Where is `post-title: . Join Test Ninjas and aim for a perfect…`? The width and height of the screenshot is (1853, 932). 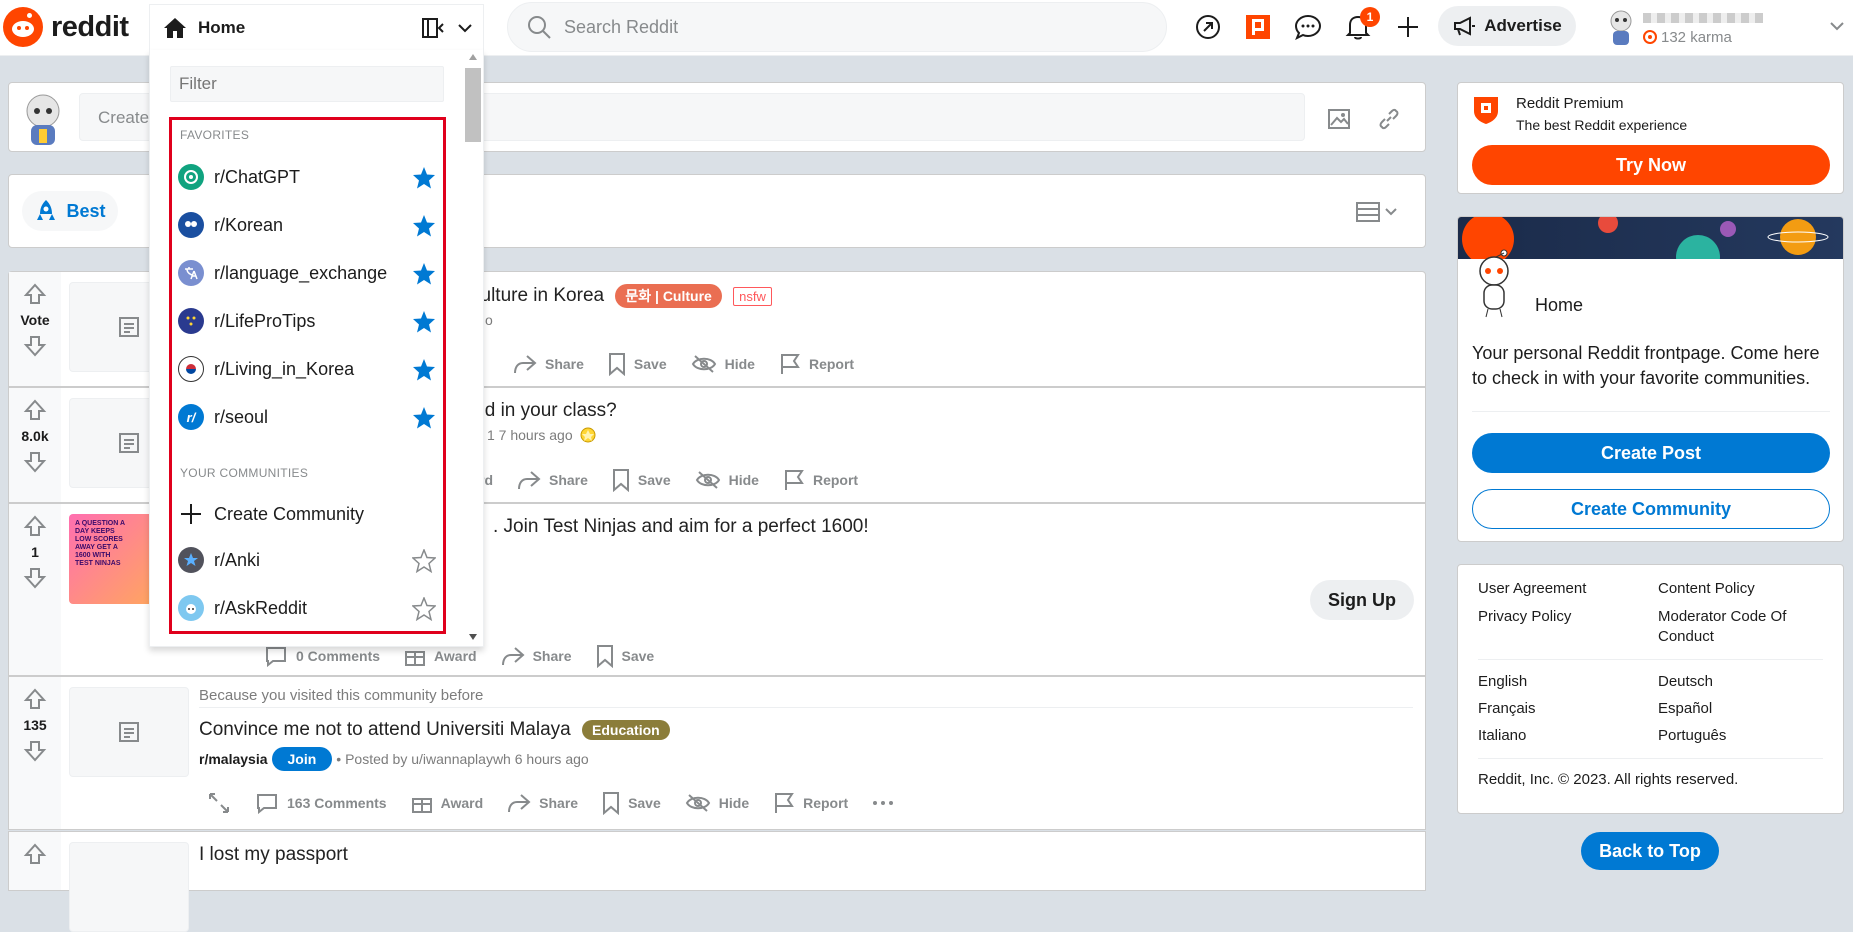
post-title: . Join Test Ninjas and aim for a perfect… is located at coordinates (681, 527).